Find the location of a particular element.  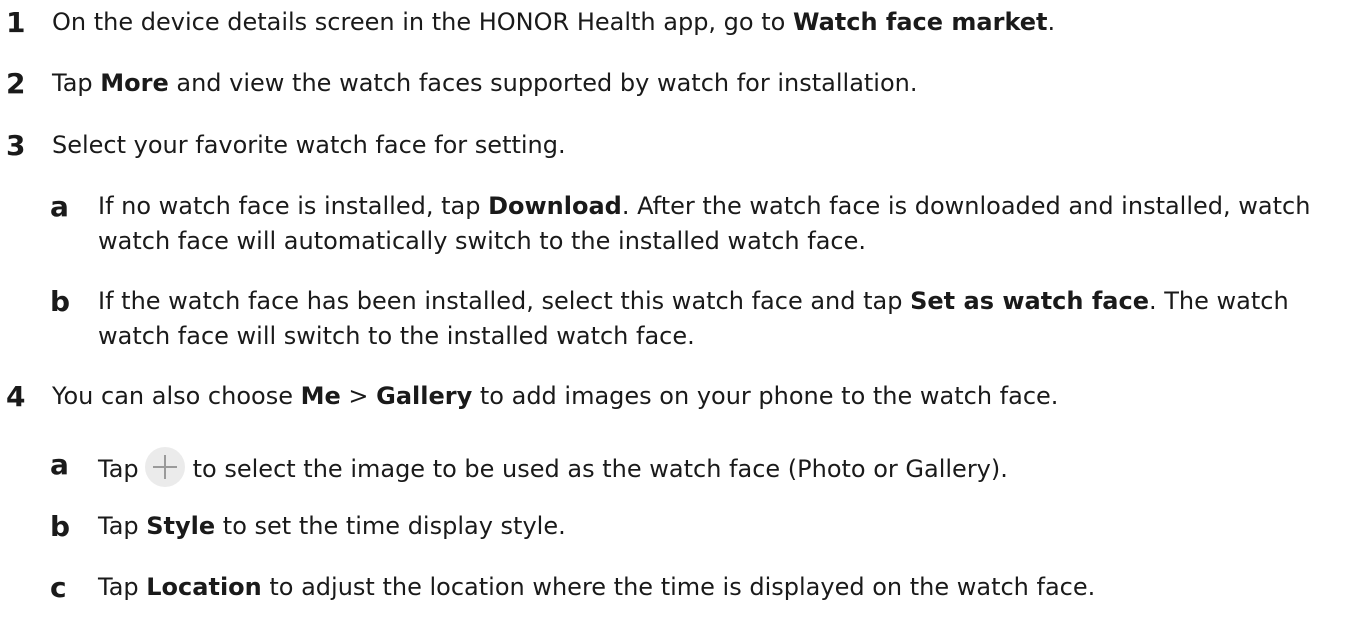

substep-text-part: to set the time display style. is located at coordinates (390, 526).